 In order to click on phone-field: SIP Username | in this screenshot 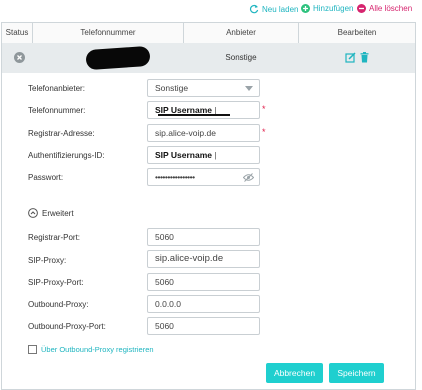, I will do `click(203, 110)`.